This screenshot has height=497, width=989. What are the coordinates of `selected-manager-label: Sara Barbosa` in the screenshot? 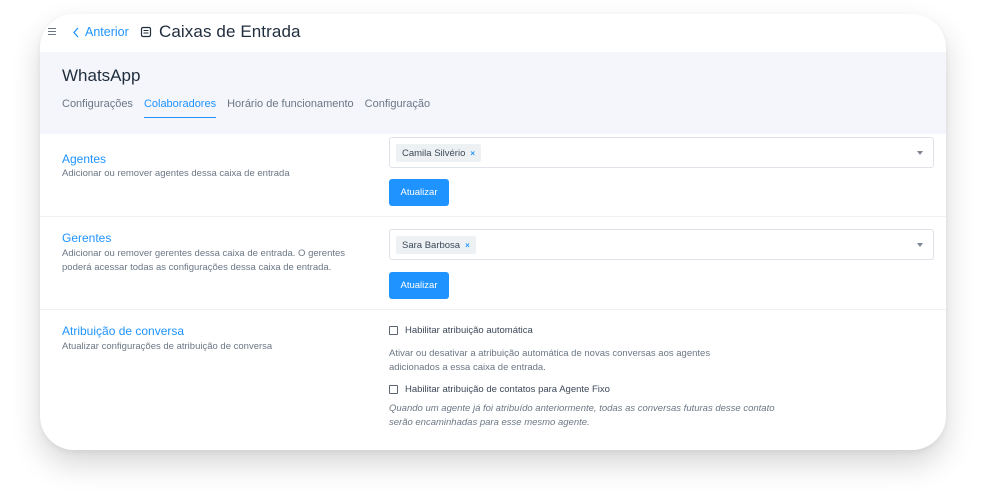 It's located at (431, 245).